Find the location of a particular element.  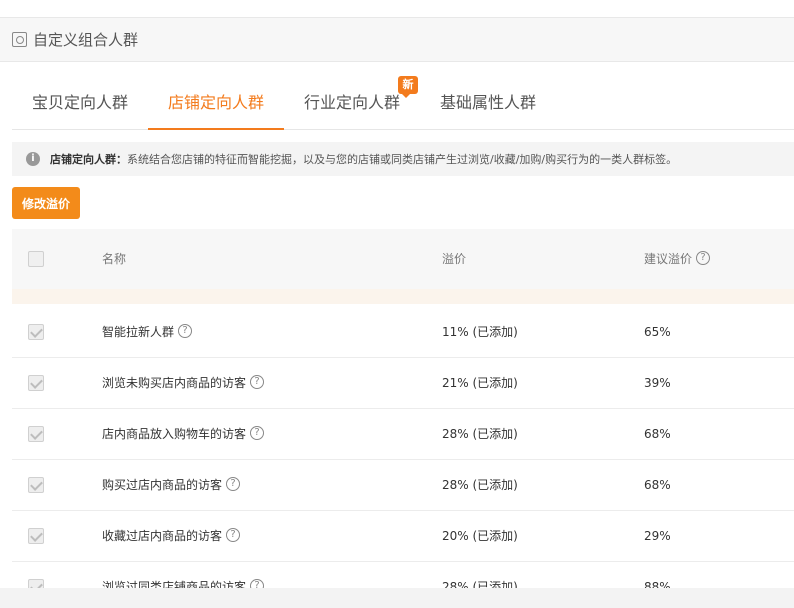

crowd-name-cell: 收藏过店内商品的访客? is located at coordinates (171, 536).